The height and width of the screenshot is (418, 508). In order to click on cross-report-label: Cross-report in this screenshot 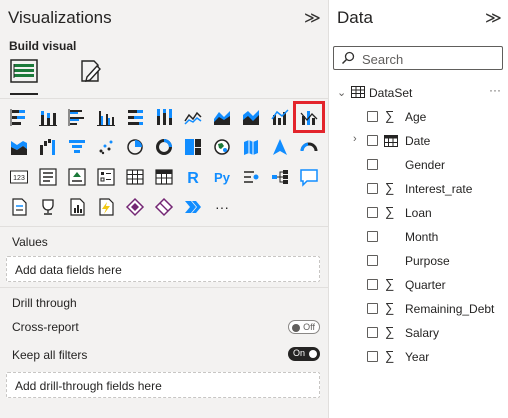, I will do `click(45, 327)`.